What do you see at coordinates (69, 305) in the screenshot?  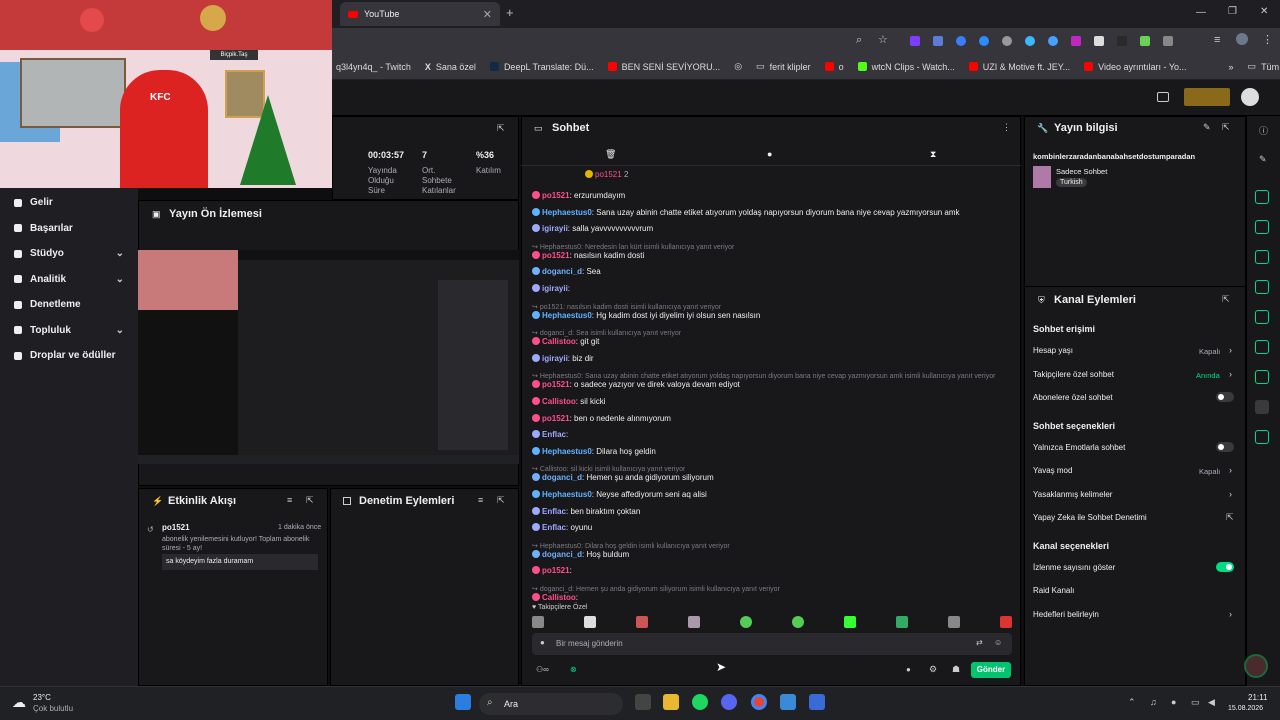 I see `nav-denetleme: Denetleme` at bounding box center [69, 305].